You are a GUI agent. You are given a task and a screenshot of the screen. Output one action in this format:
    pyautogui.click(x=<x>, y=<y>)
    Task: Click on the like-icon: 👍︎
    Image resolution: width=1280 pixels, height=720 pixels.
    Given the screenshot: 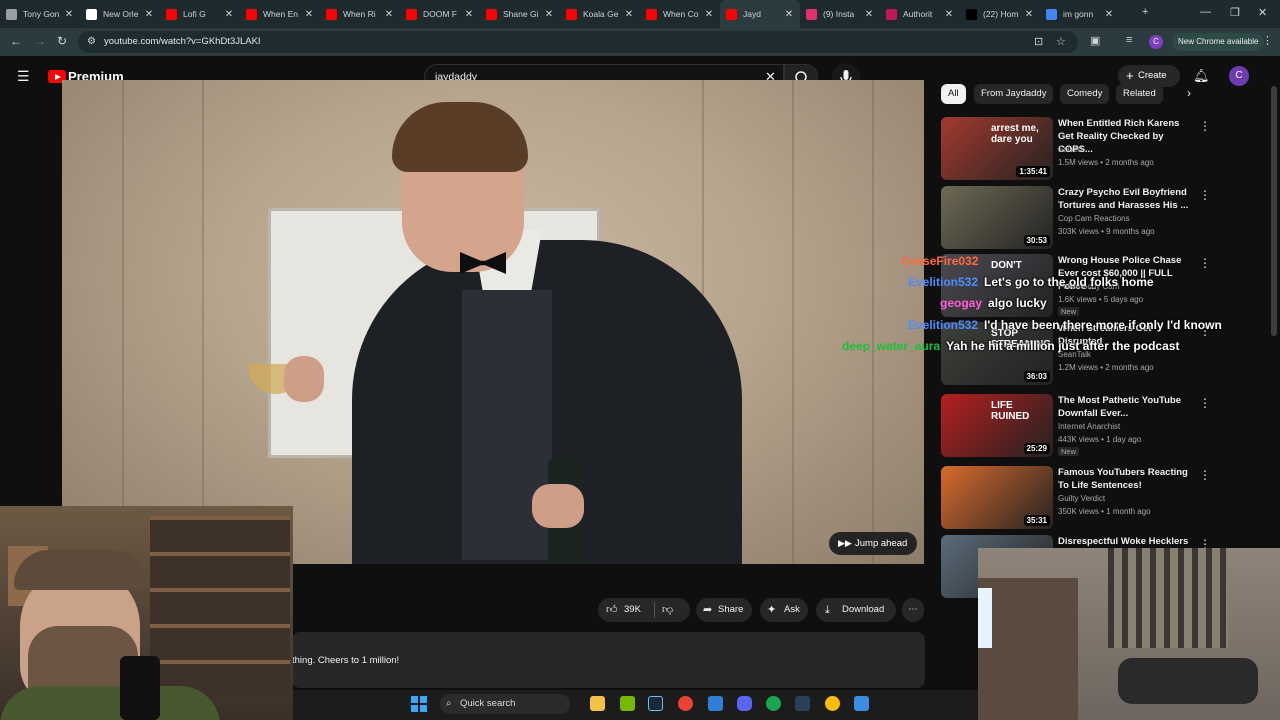 What is the action you would take?
    pyautogui.click(x=612, y=610)
    